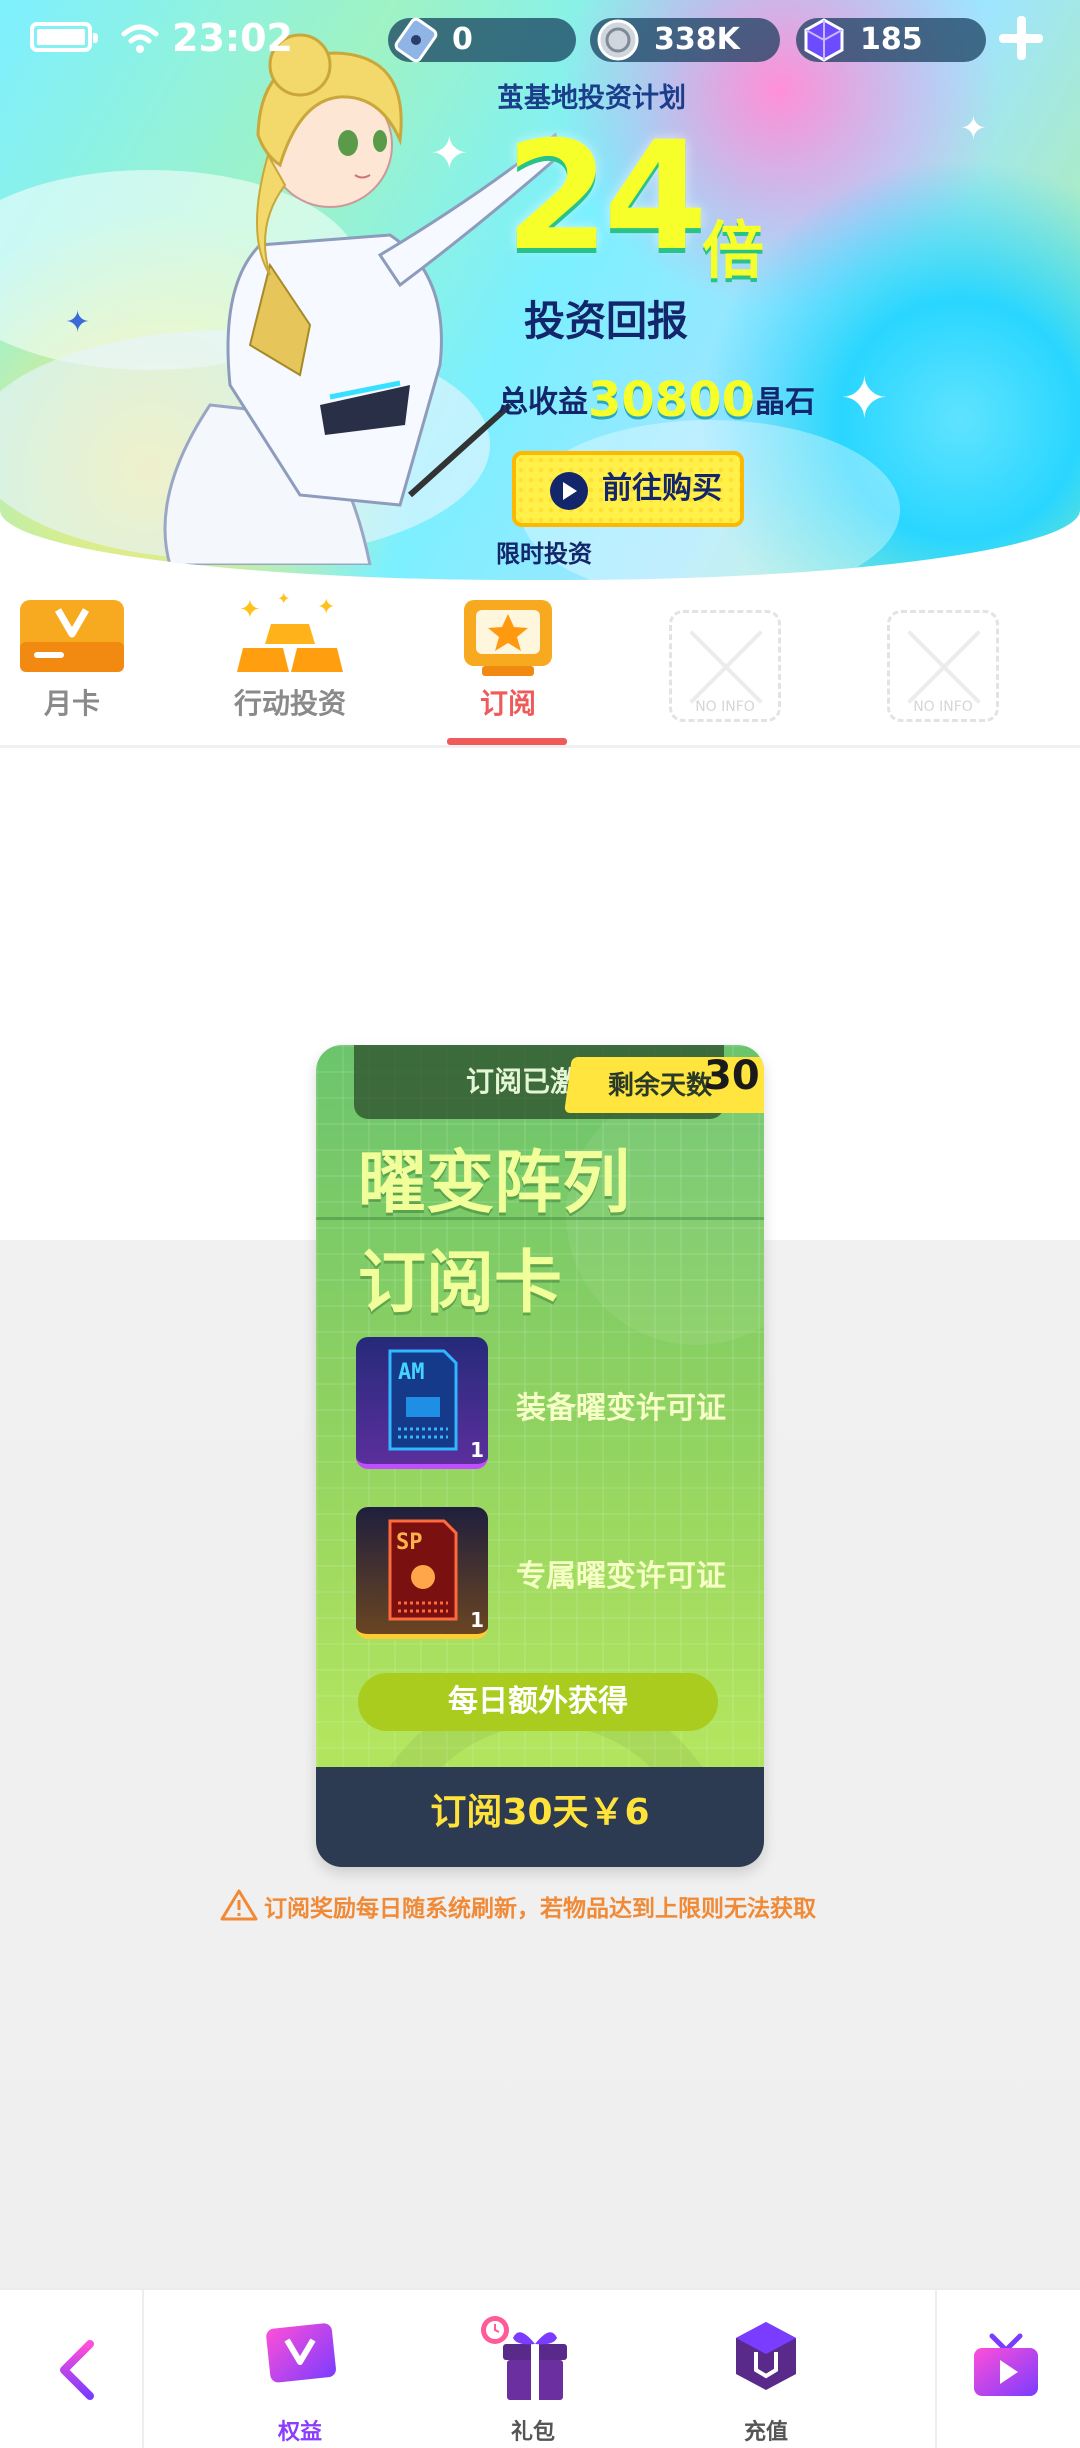  Describe the element at coordinates (80, 2370) in the screenshot. I see `back-arrow-icon` at that location.